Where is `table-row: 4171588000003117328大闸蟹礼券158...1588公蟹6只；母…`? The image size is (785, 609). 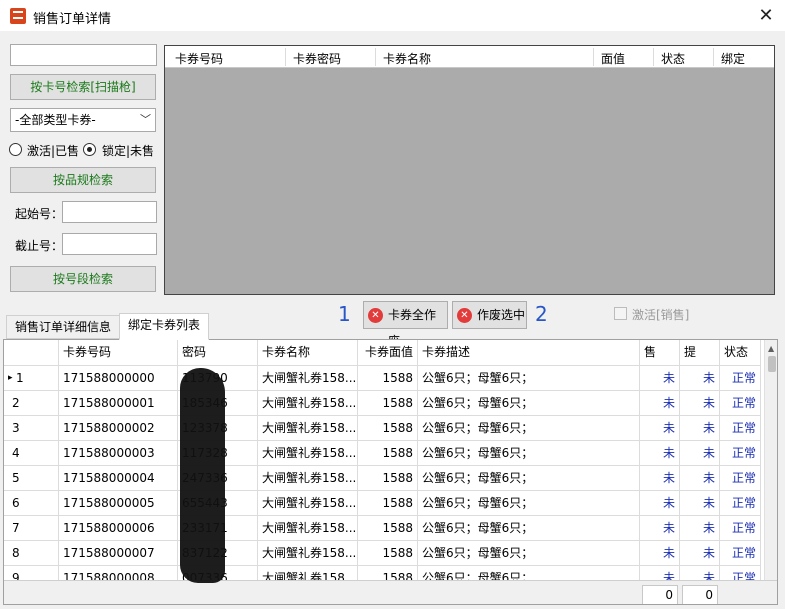 table-row: 4171588000003117328大闸蟹礼券158...1588公蟹6只；母… is located at coordinates (382, 453).